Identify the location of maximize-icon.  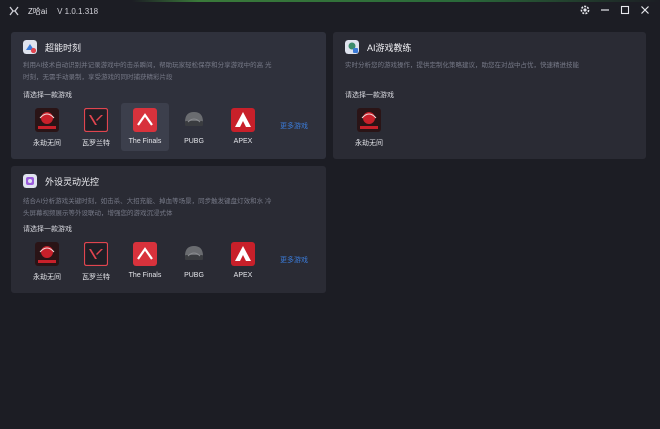
(625, 10).